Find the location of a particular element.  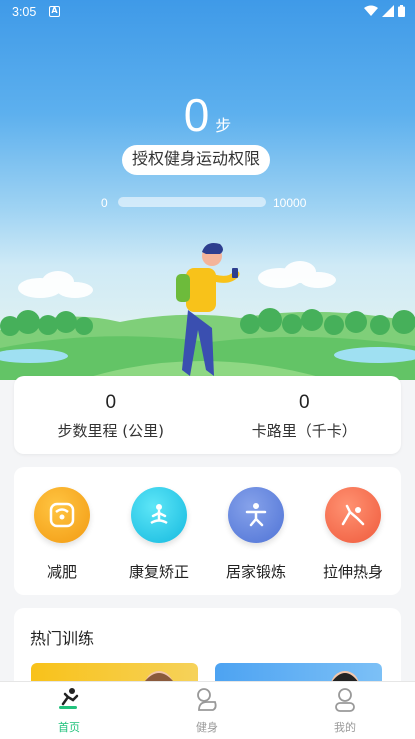

battery-icon is located at coordinates (401, 11).